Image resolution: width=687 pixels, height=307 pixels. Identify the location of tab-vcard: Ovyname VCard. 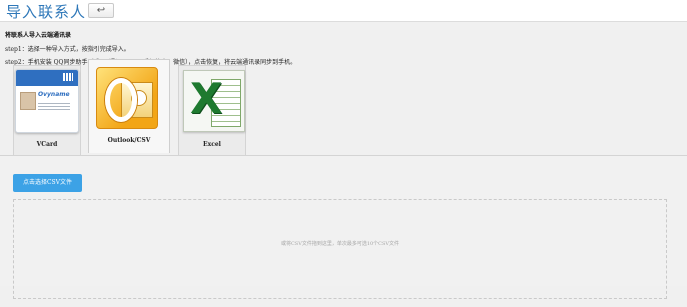
(47, 111).